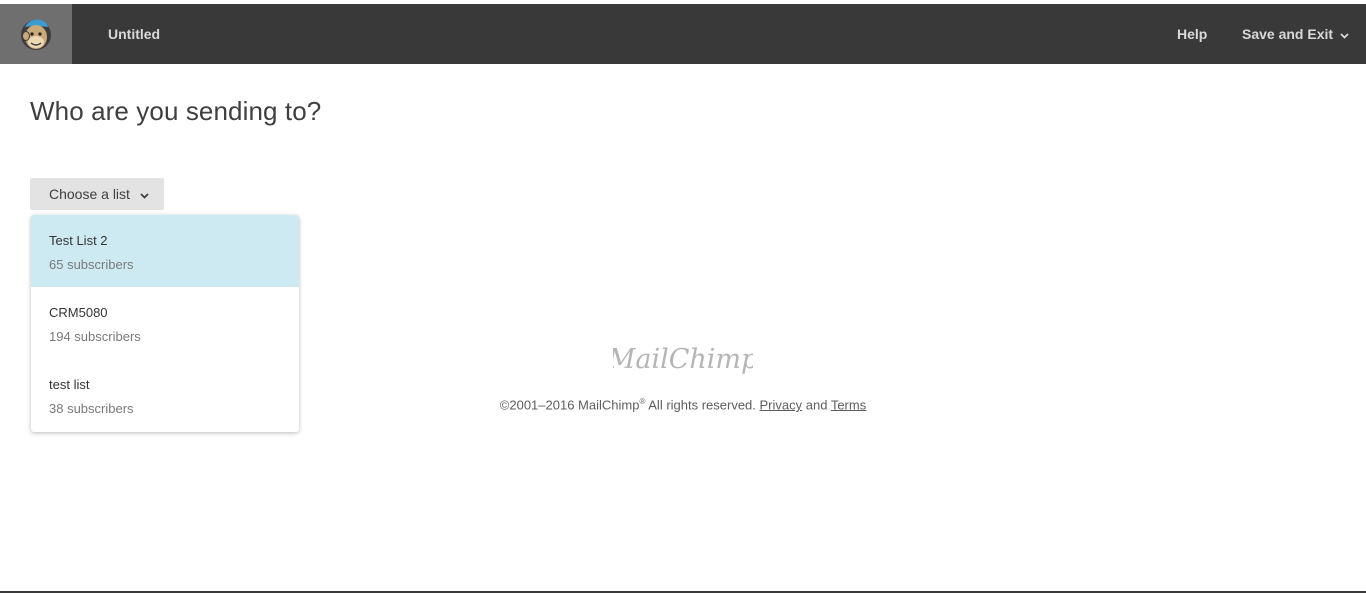 The image size is (1366, 593). I want to click on privacy-link: Privacy, so click(781, 404).